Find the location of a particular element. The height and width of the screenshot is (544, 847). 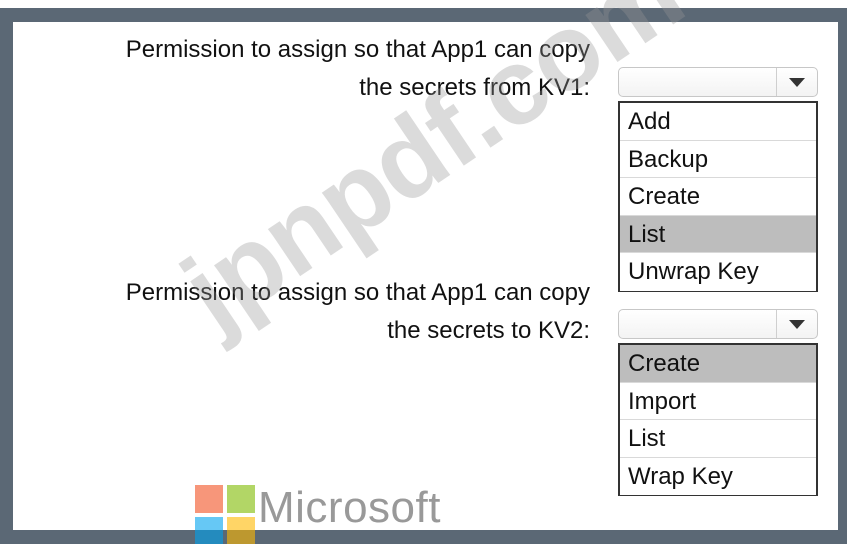

kv1-options-list: Add Backup Create List Unwrap Key is located at coordinates (718, 196).